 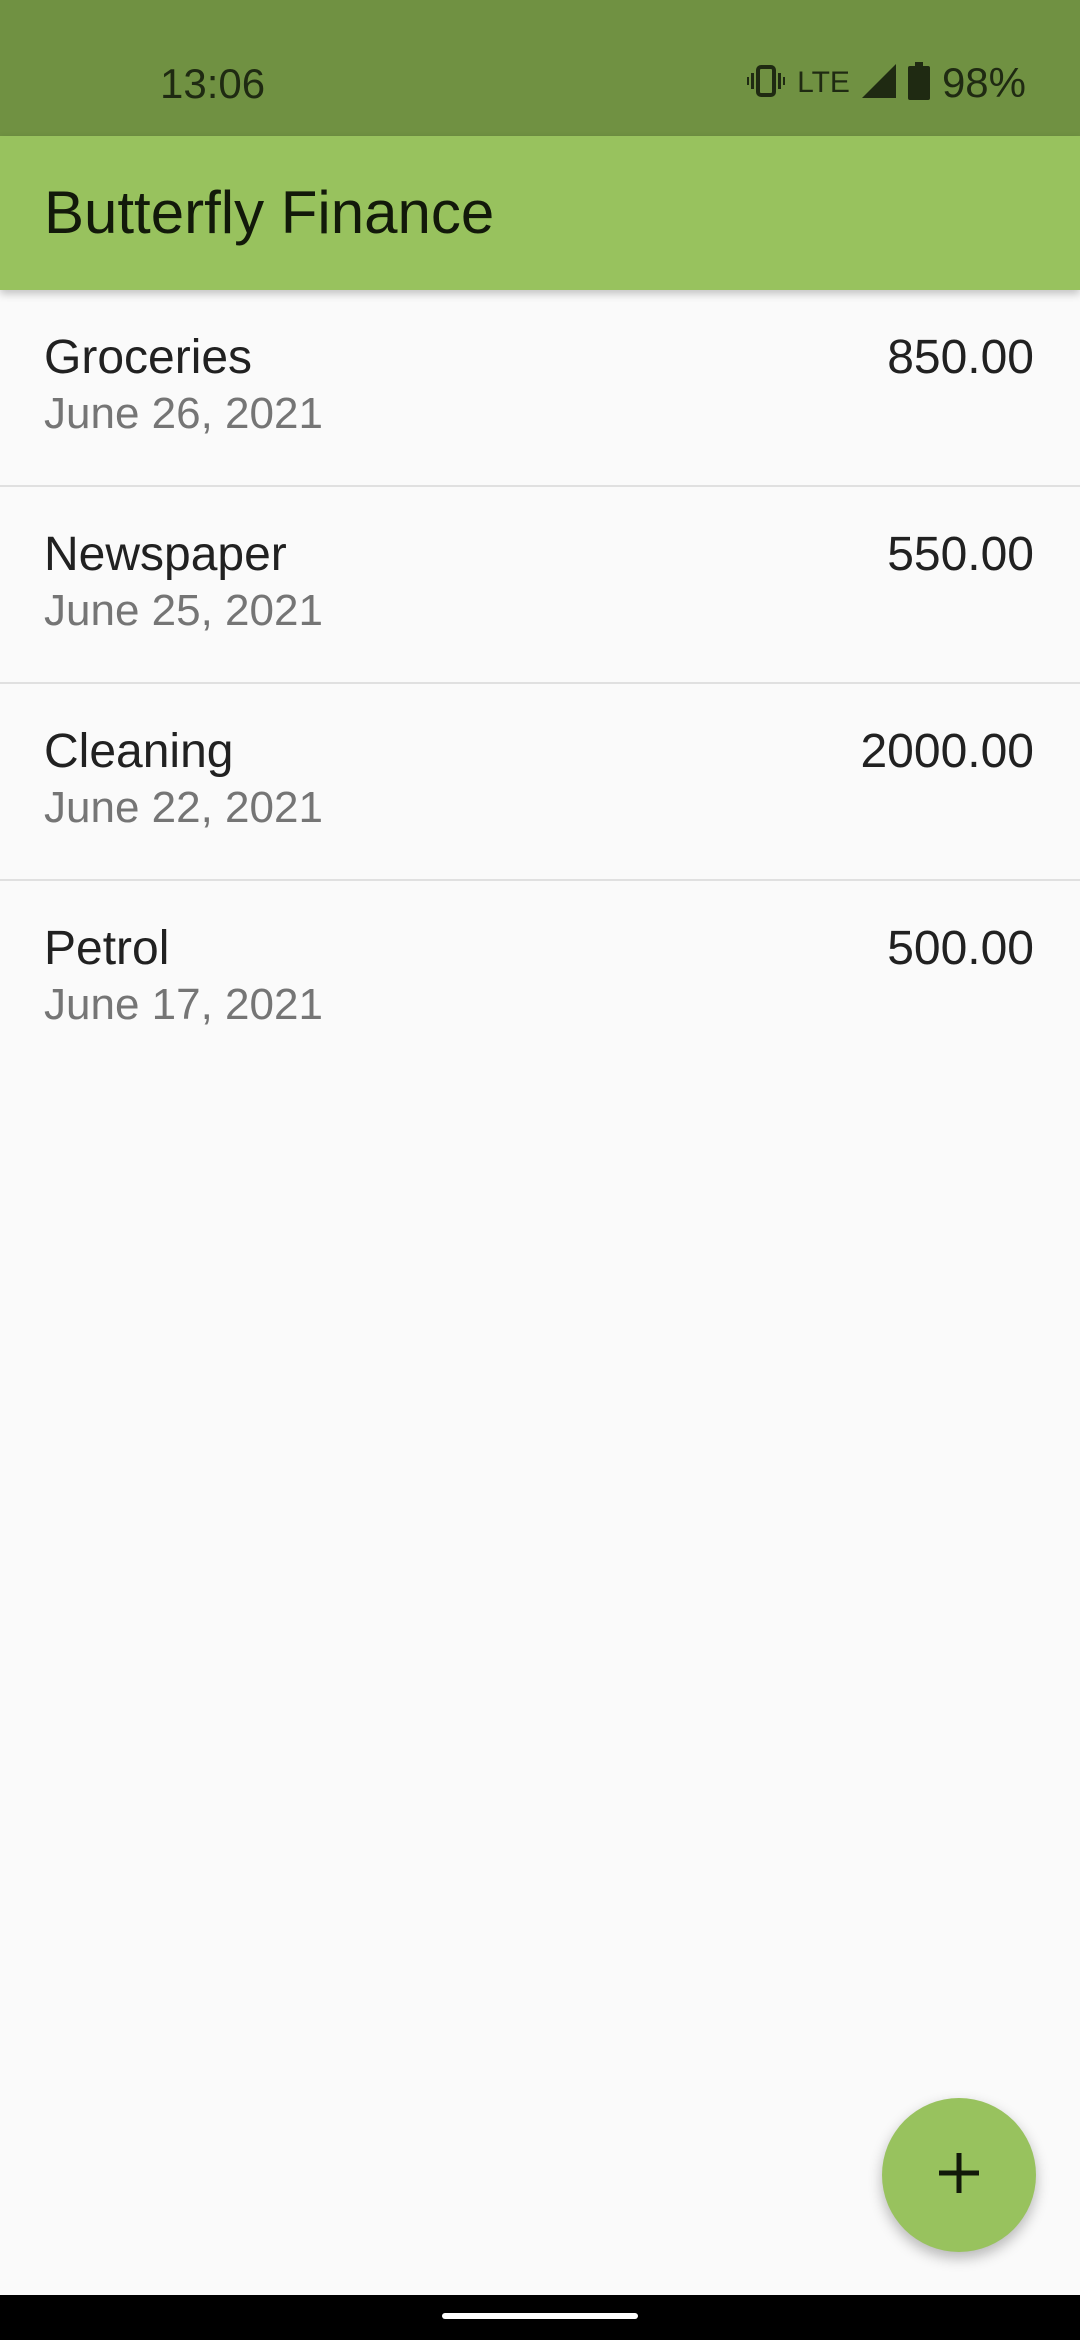 I want to click on transaction-date: June 26, 2021, so click(x=183, y=413).